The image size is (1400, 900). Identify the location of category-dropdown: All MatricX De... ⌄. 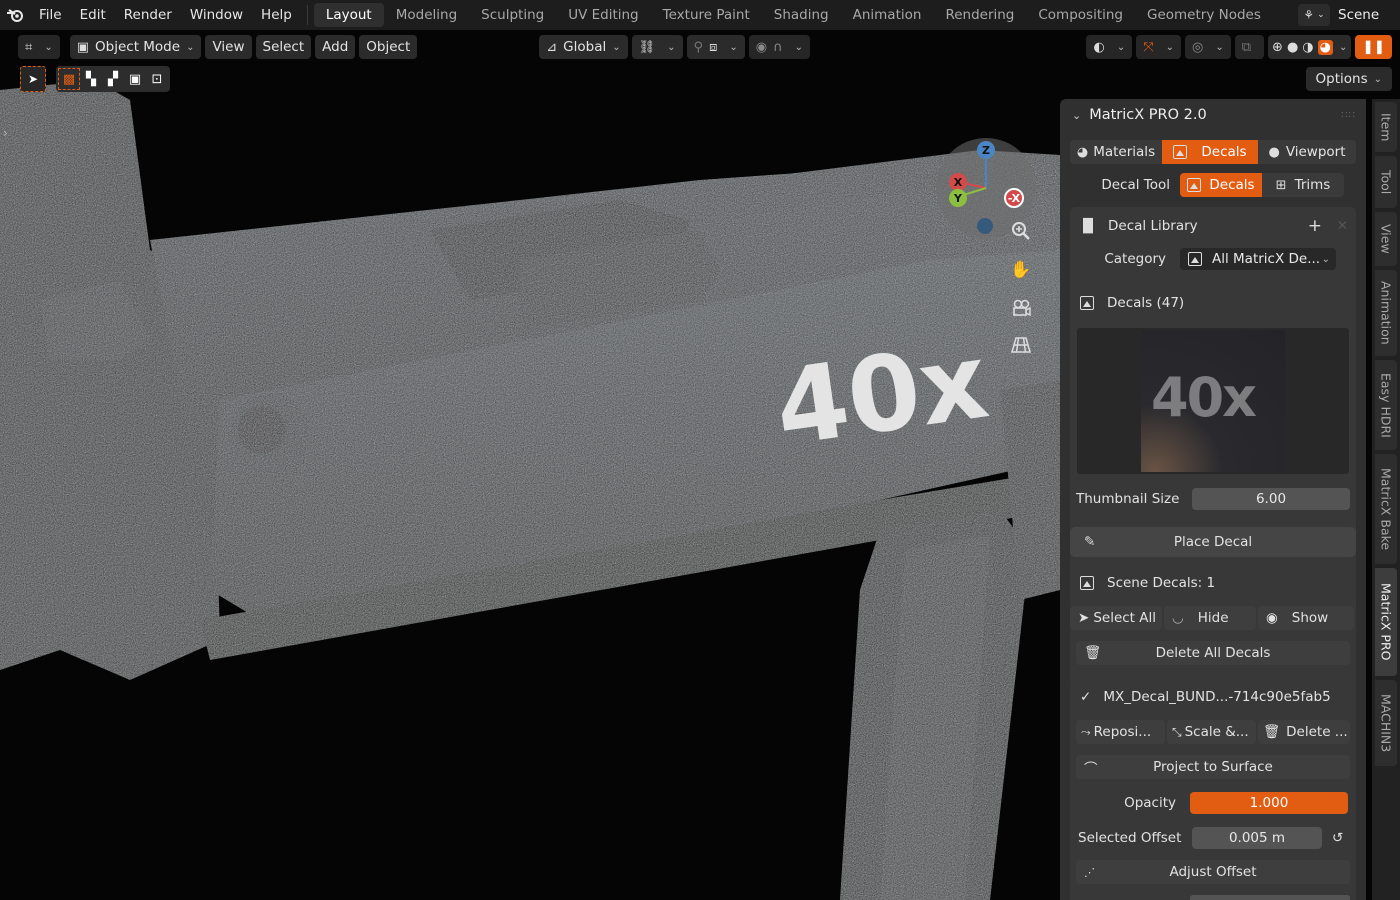
(1258, 259).